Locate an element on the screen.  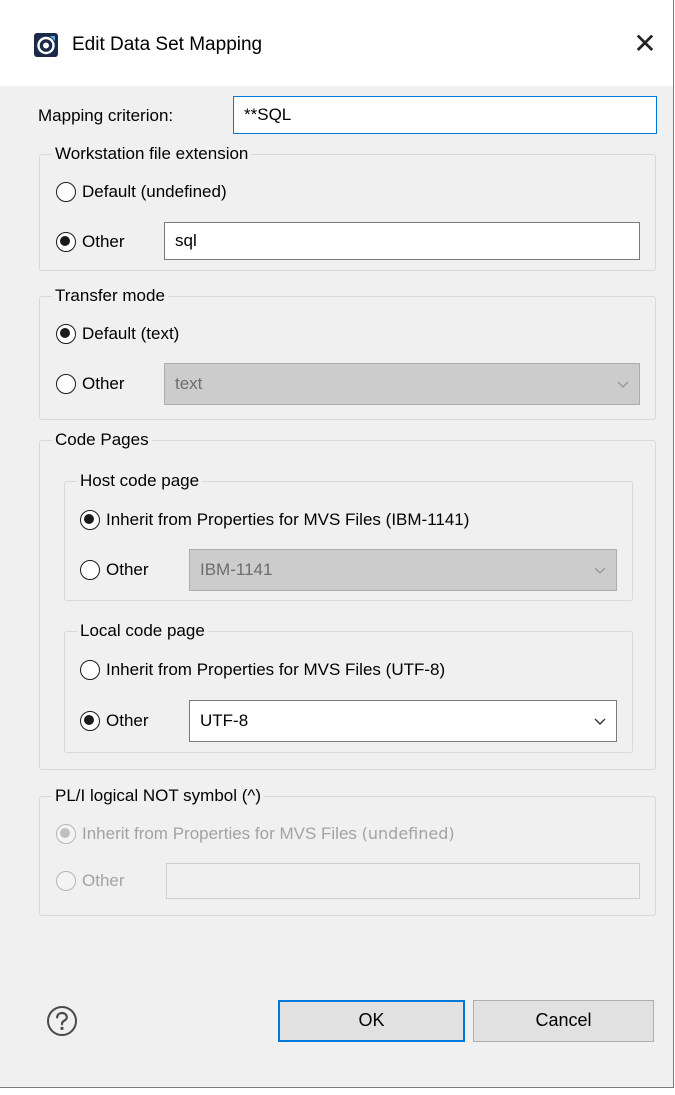
code-pages-legend: Code Pages is located at coordinates (102, 440).